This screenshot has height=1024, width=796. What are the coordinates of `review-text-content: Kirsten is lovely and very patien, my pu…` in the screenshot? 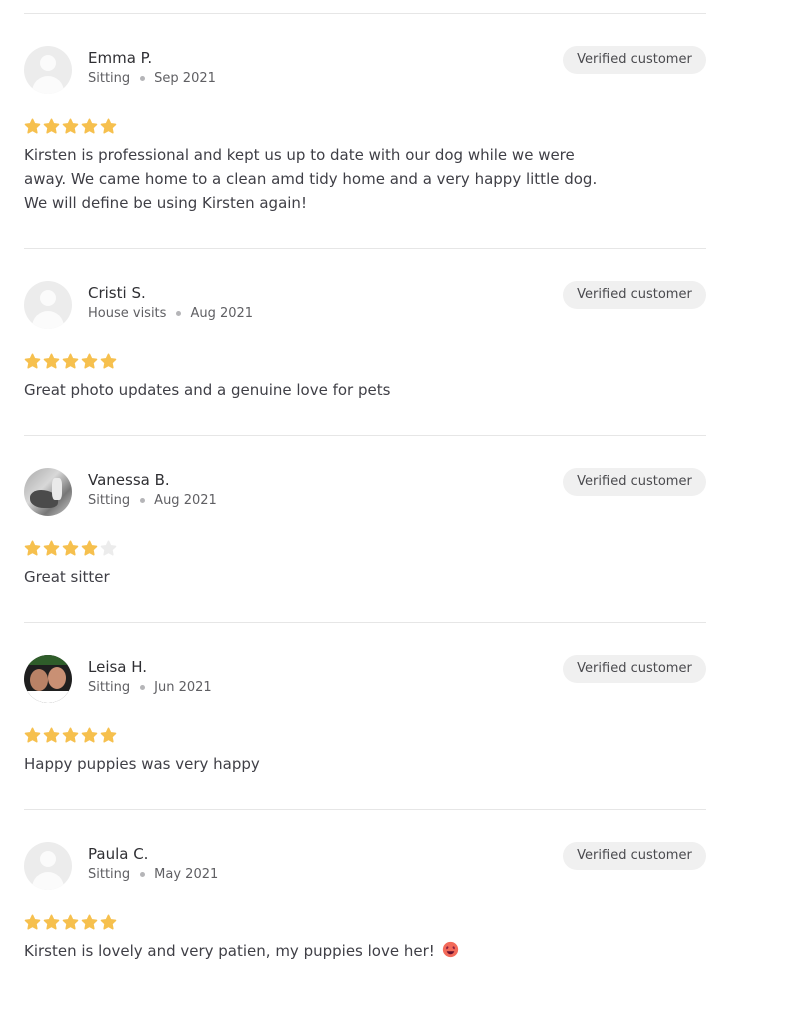 It's located at (229, 951).